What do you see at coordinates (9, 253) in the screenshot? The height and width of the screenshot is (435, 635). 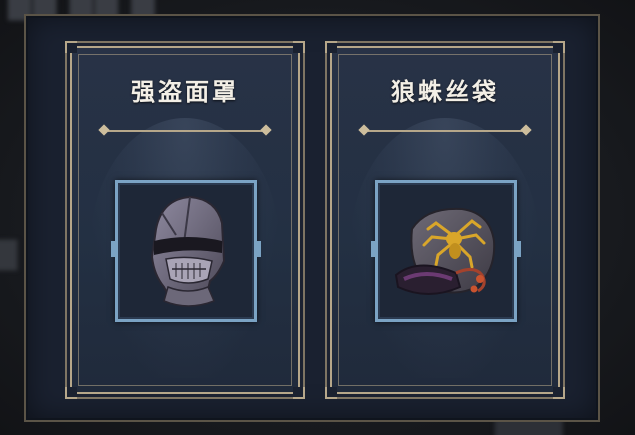 I see `background-blur-text: ▇` at bounding box center [9, 253].